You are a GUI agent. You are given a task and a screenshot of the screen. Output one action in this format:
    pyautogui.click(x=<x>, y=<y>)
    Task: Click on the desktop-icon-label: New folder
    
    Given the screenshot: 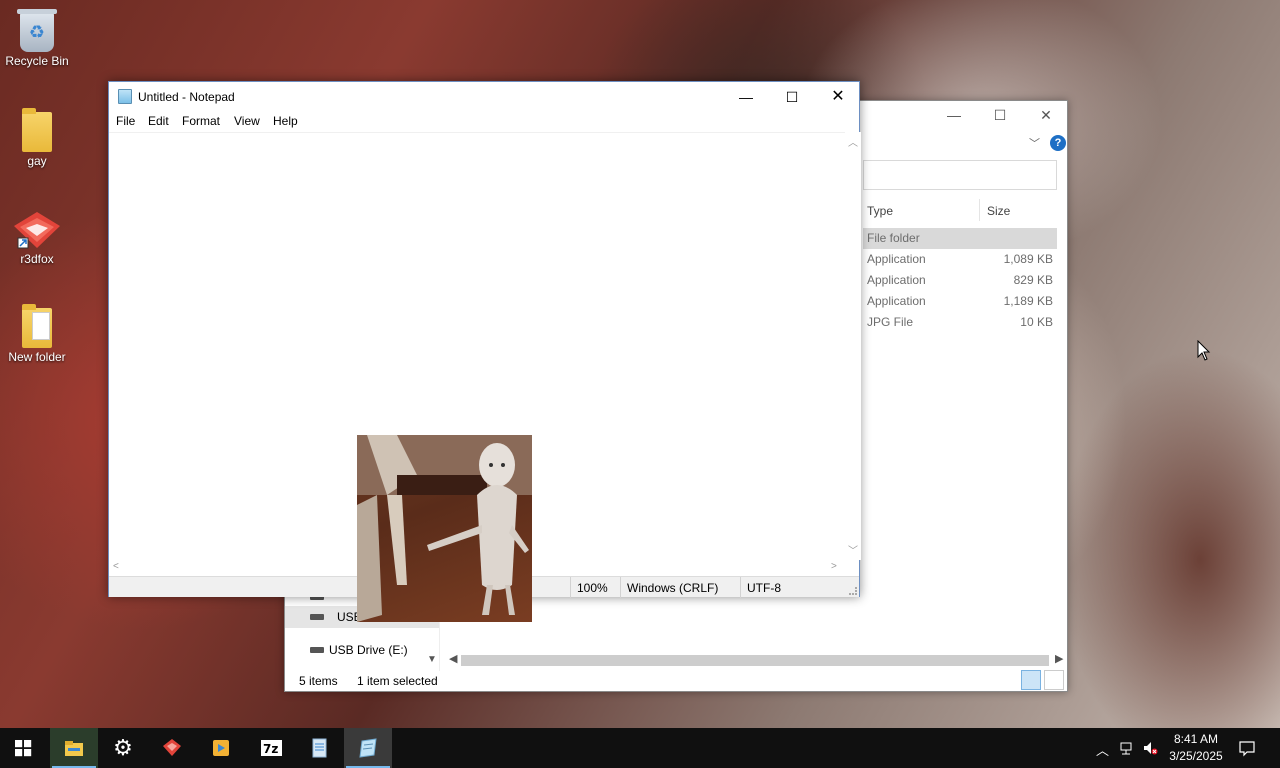 What is the action you would take?
    pyautogui.click(x=37, y=357)
    